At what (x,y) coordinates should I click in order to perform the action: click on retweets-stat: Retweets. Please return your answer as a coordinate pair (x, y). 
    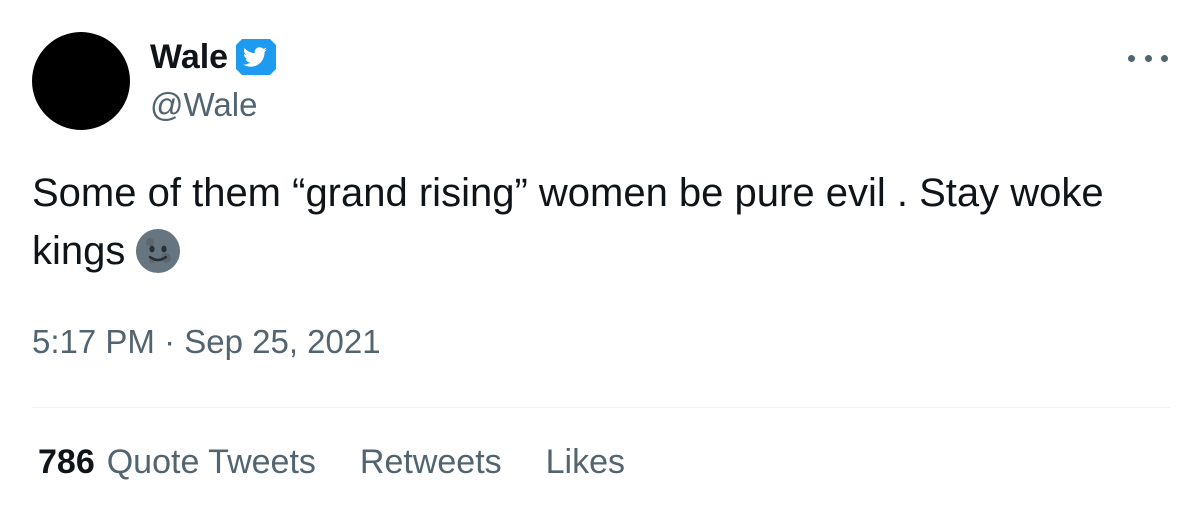
    Looking at the image, I should click on (431, 462).